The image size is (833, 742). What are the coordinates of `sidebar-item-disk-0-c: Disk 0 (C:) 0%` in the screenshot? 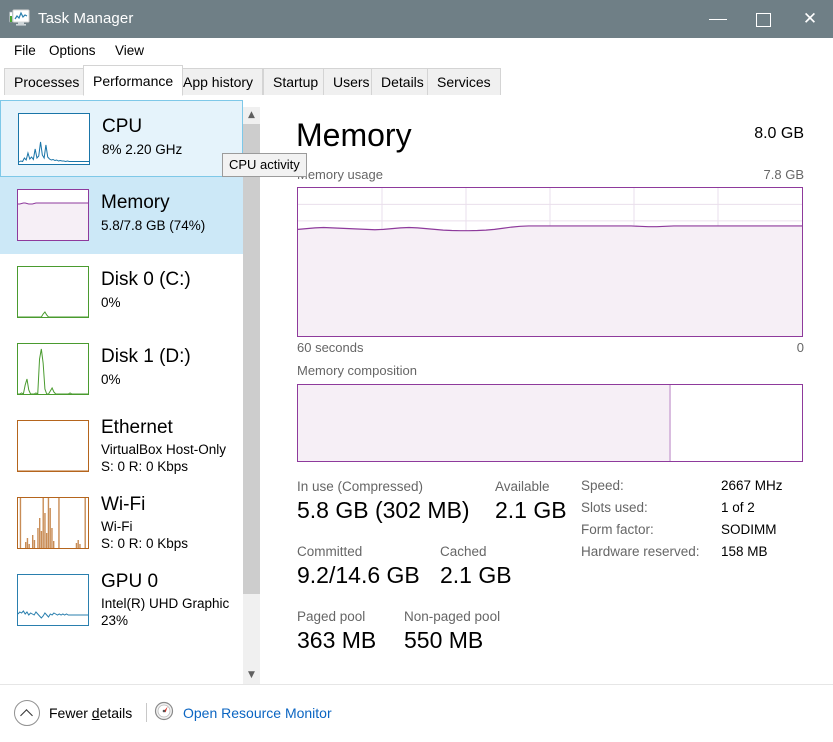 It's located at (121, 292).